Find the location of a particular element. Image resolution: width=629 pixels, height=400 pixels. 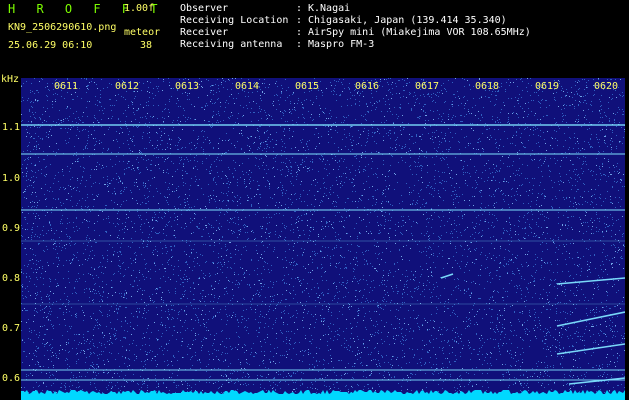

time-tick-label: 0618 is located at coordinates (487, 86).